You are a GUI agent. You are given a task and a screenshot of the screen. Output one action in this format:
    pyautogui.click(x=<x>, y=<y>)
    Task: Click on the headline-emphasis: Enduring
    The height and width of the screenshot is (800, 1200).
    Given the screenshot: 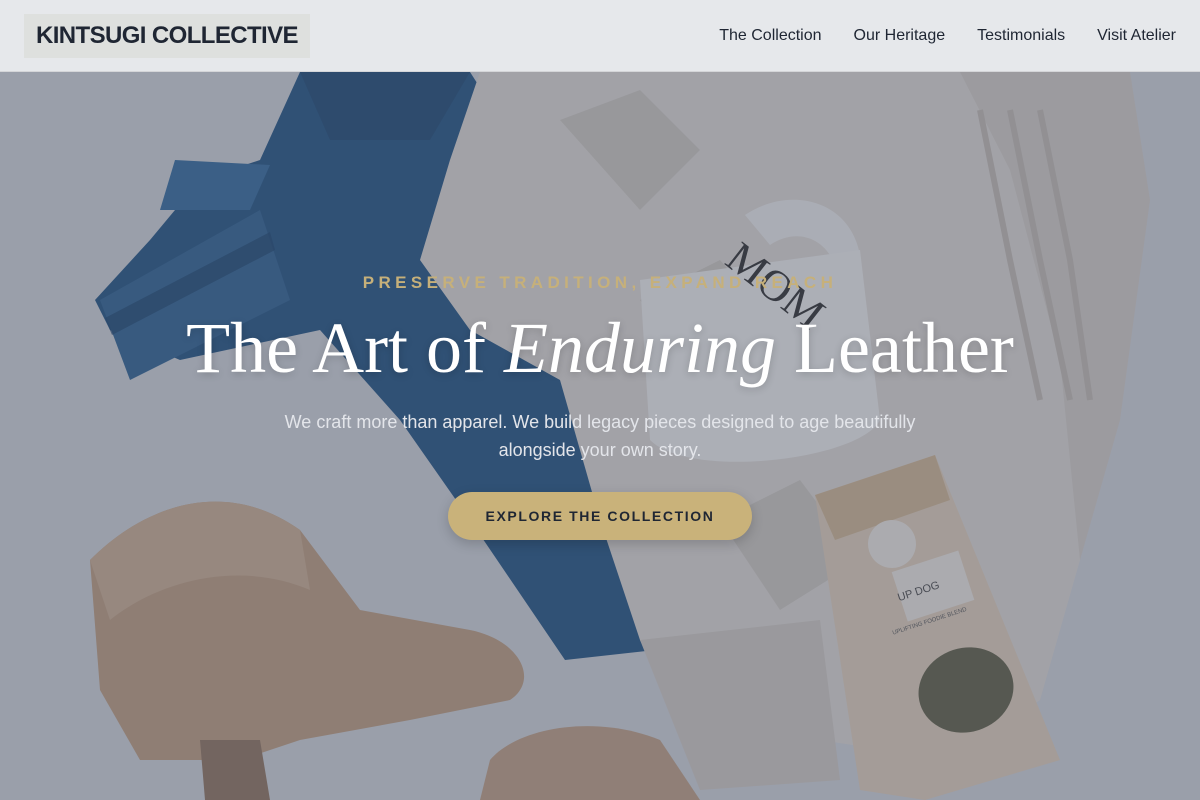 What is the action you would take?
    pyautogui.click(x=640, y=348)
    